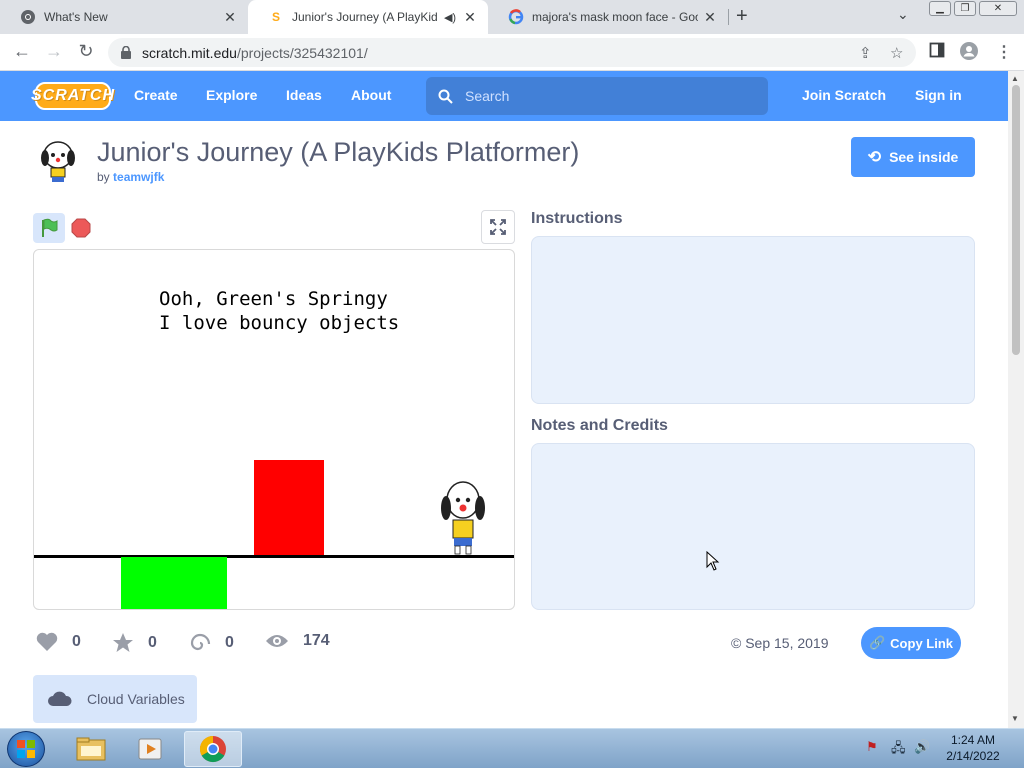  What do you see at coordinates (371, 95) in the screenshot?
I see `nav-about: About` at bounding box center [371, 95].